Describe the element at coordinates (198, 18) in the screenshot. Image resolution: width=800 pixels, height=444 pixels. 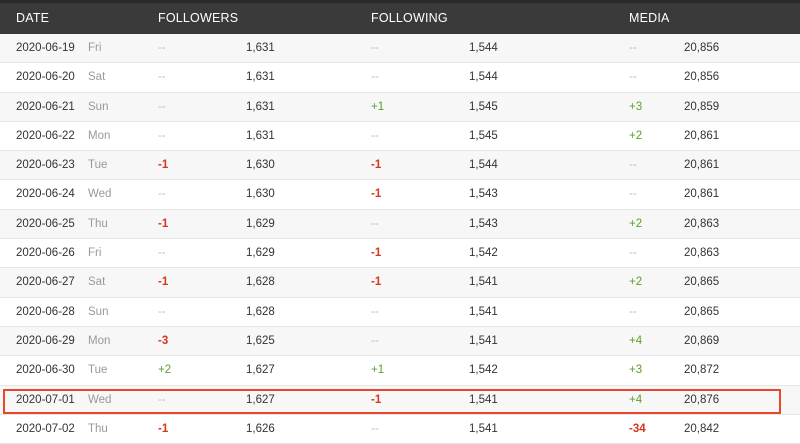
I see `column-header-followers: FOLLOWERS` at that location.